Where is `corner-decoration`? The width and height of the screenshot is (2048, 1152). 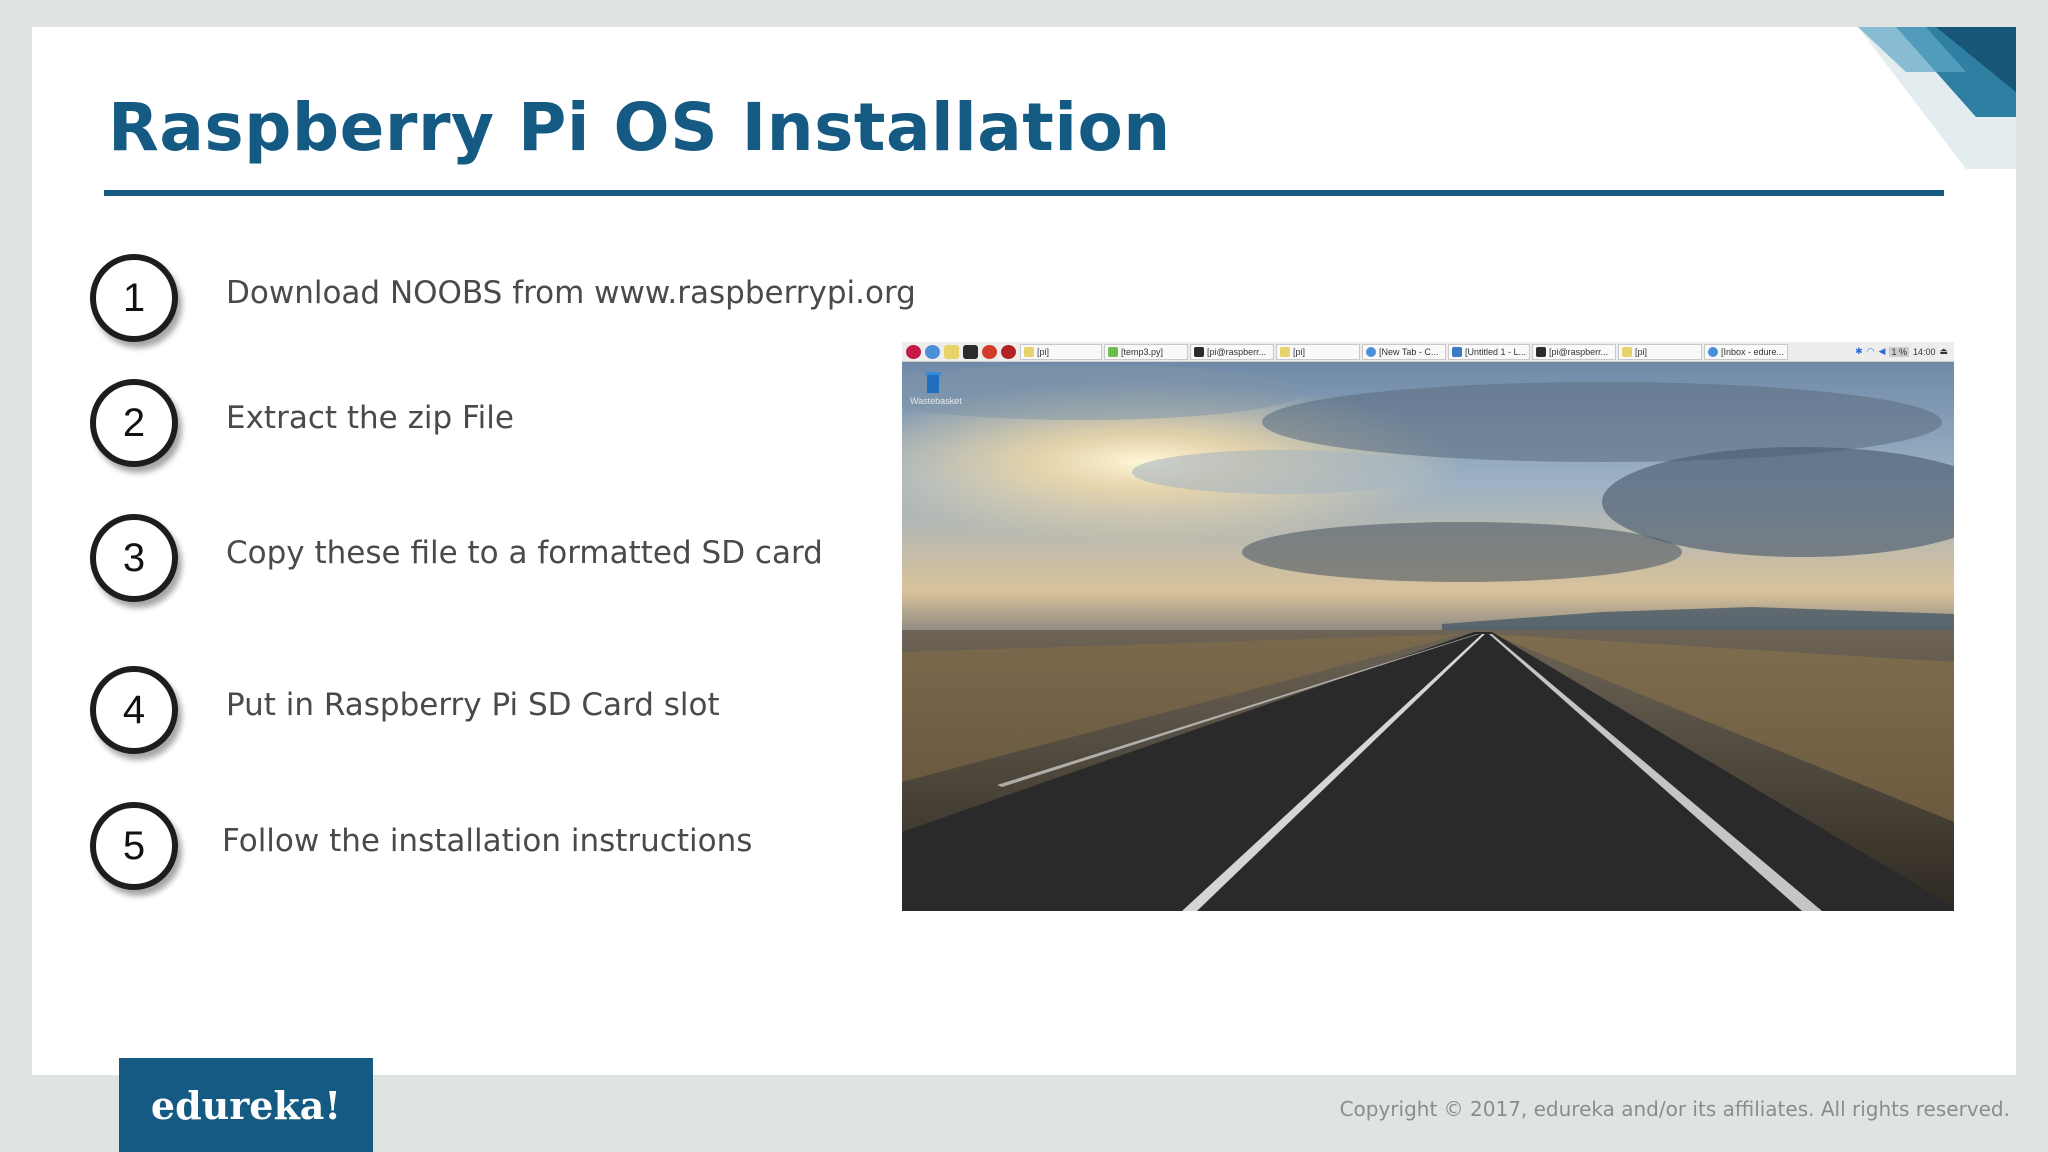 corner-decoration is located at coordinates (1937, 98).